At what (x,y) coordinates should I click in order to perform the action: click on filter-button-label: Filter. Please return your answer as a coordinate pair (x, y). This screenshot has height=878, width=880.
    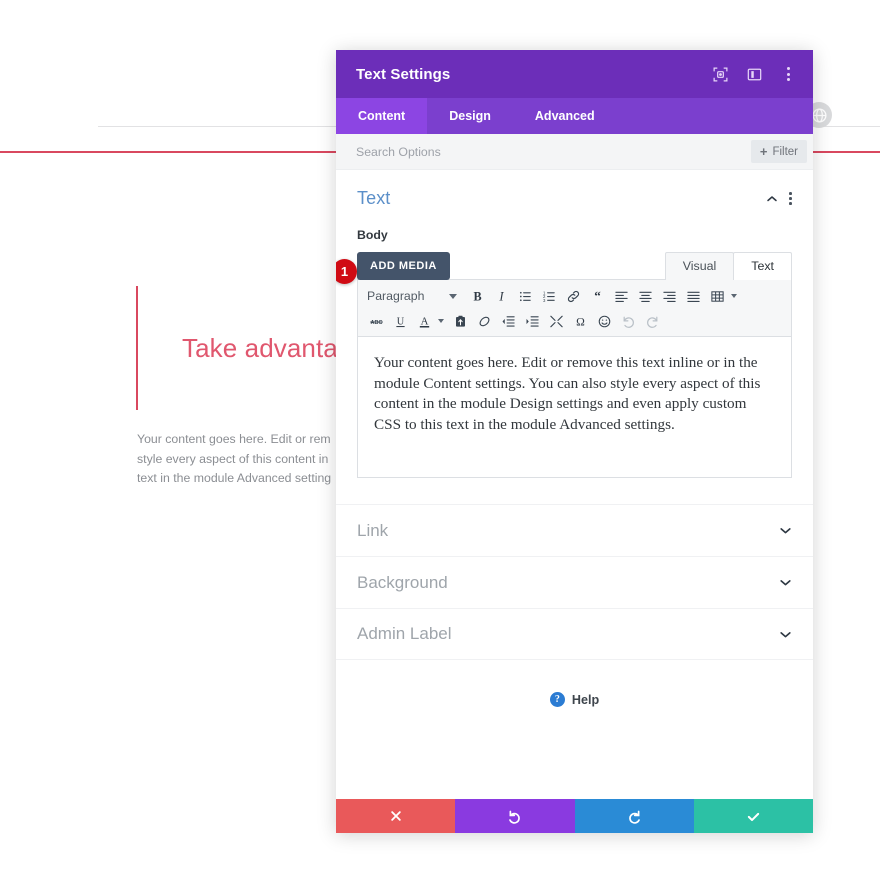
    Looking at the image, I should click on (785, 151).